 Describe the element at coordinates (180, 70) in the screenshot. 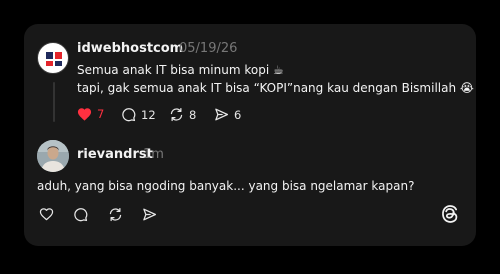

I see `post-text-line-1: Semua anak IT bisa minum kopi ☕` at that location.